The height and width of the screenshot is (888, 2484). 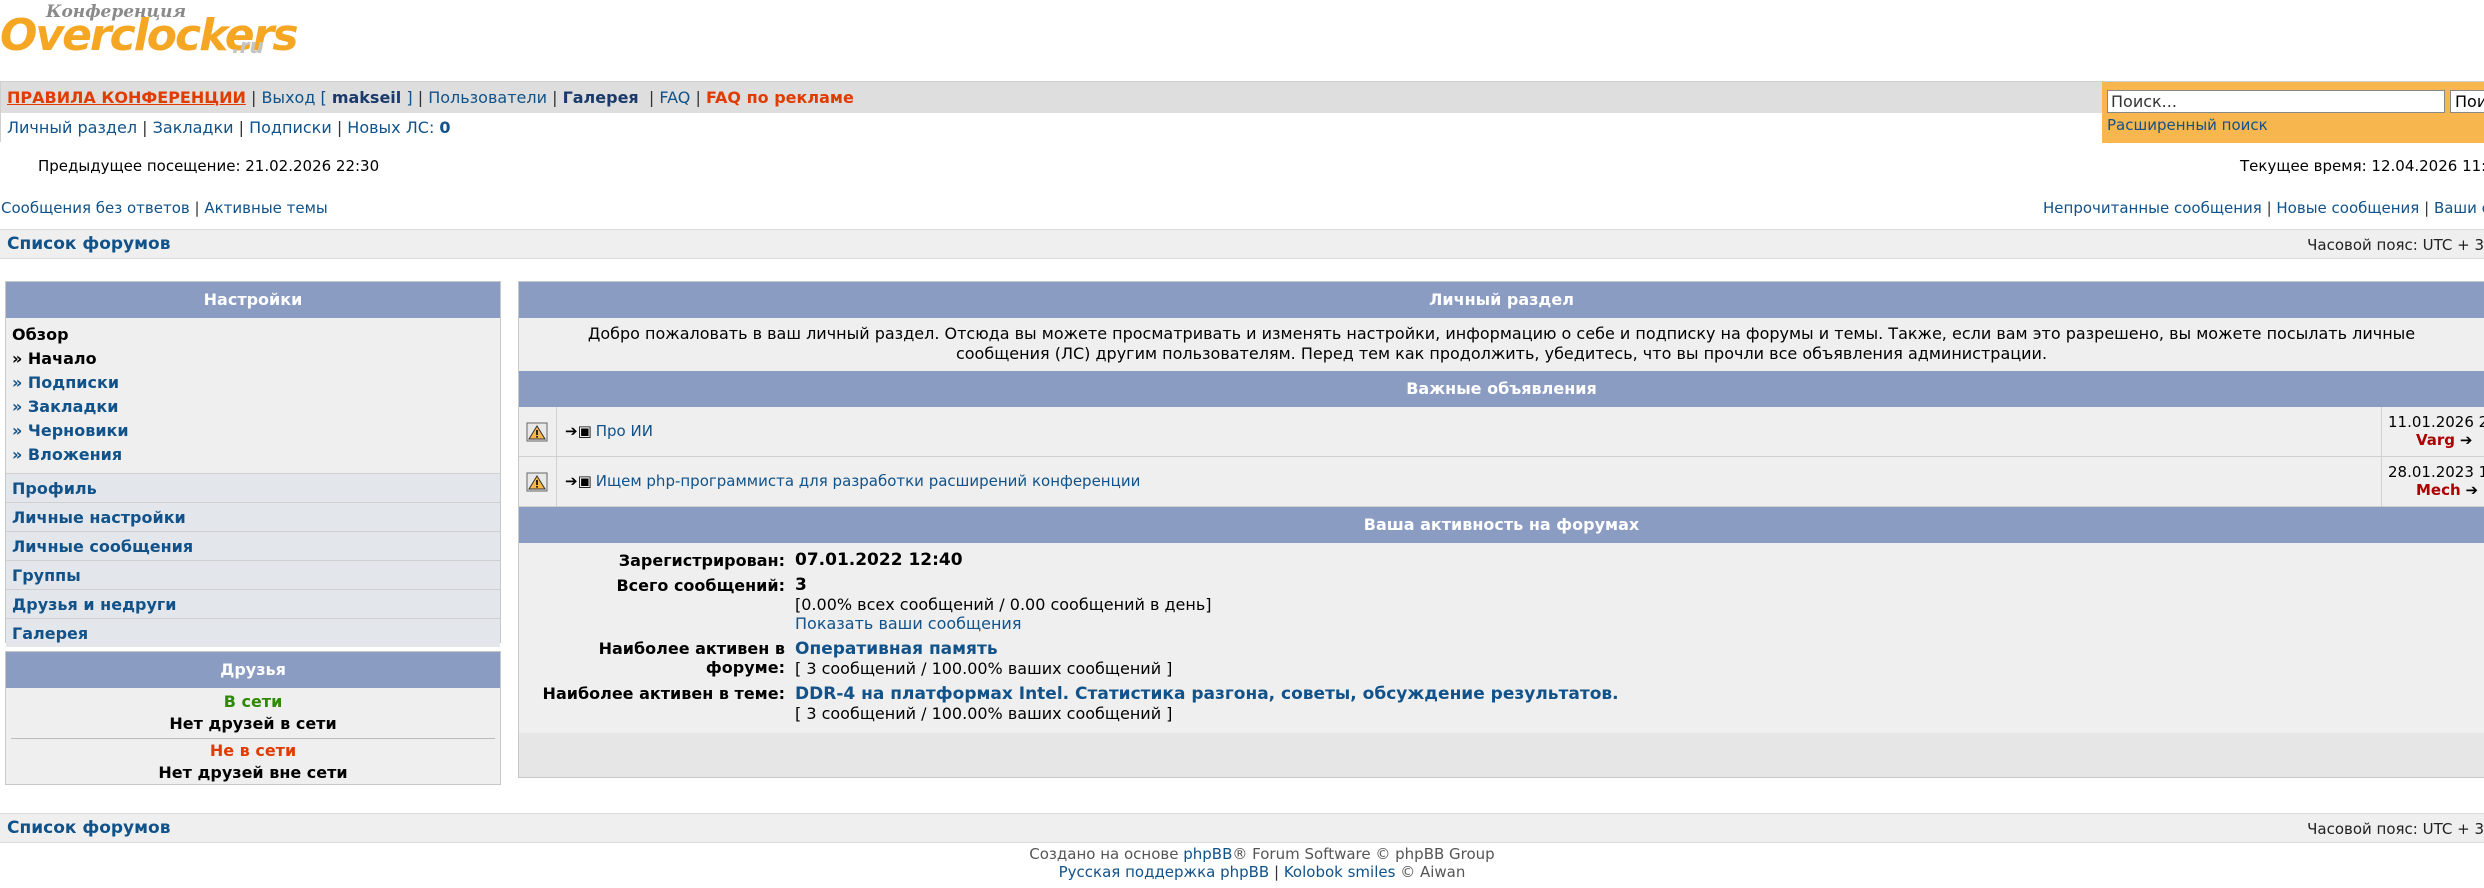 I want to click on section-profile: Профиль, so click(x=253, y=487).